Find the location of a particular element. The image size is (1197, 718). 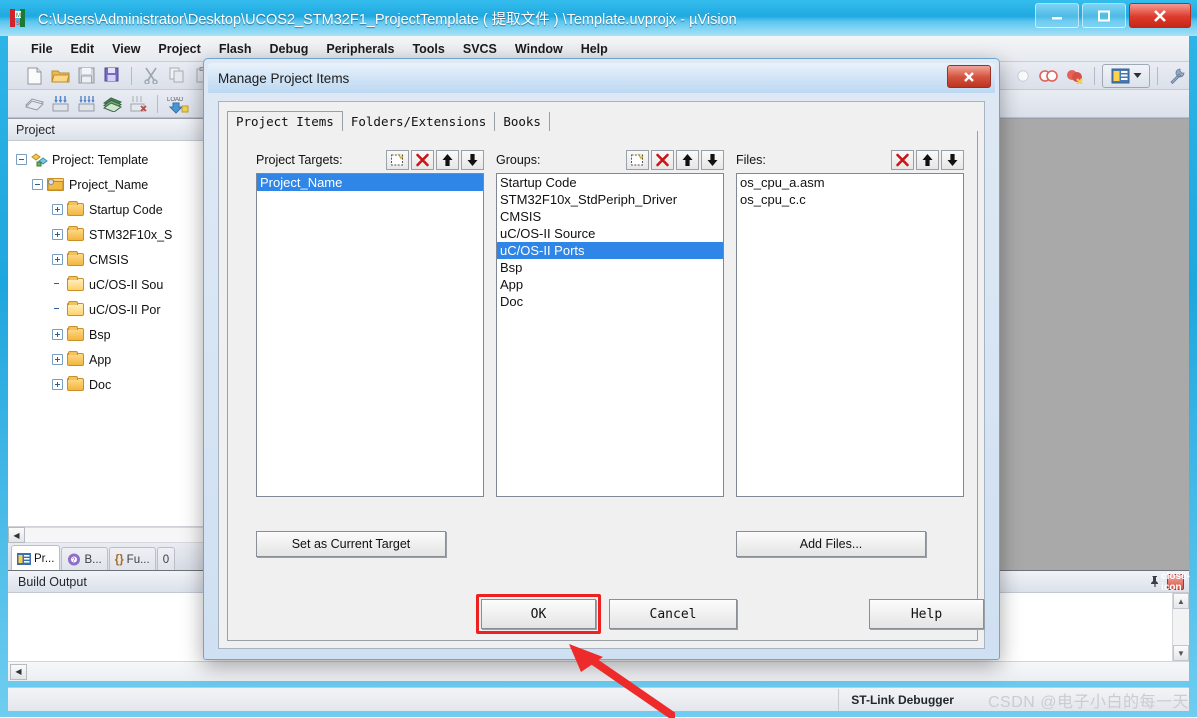

list-item: Startup Code is located at coordinates (610, 182).